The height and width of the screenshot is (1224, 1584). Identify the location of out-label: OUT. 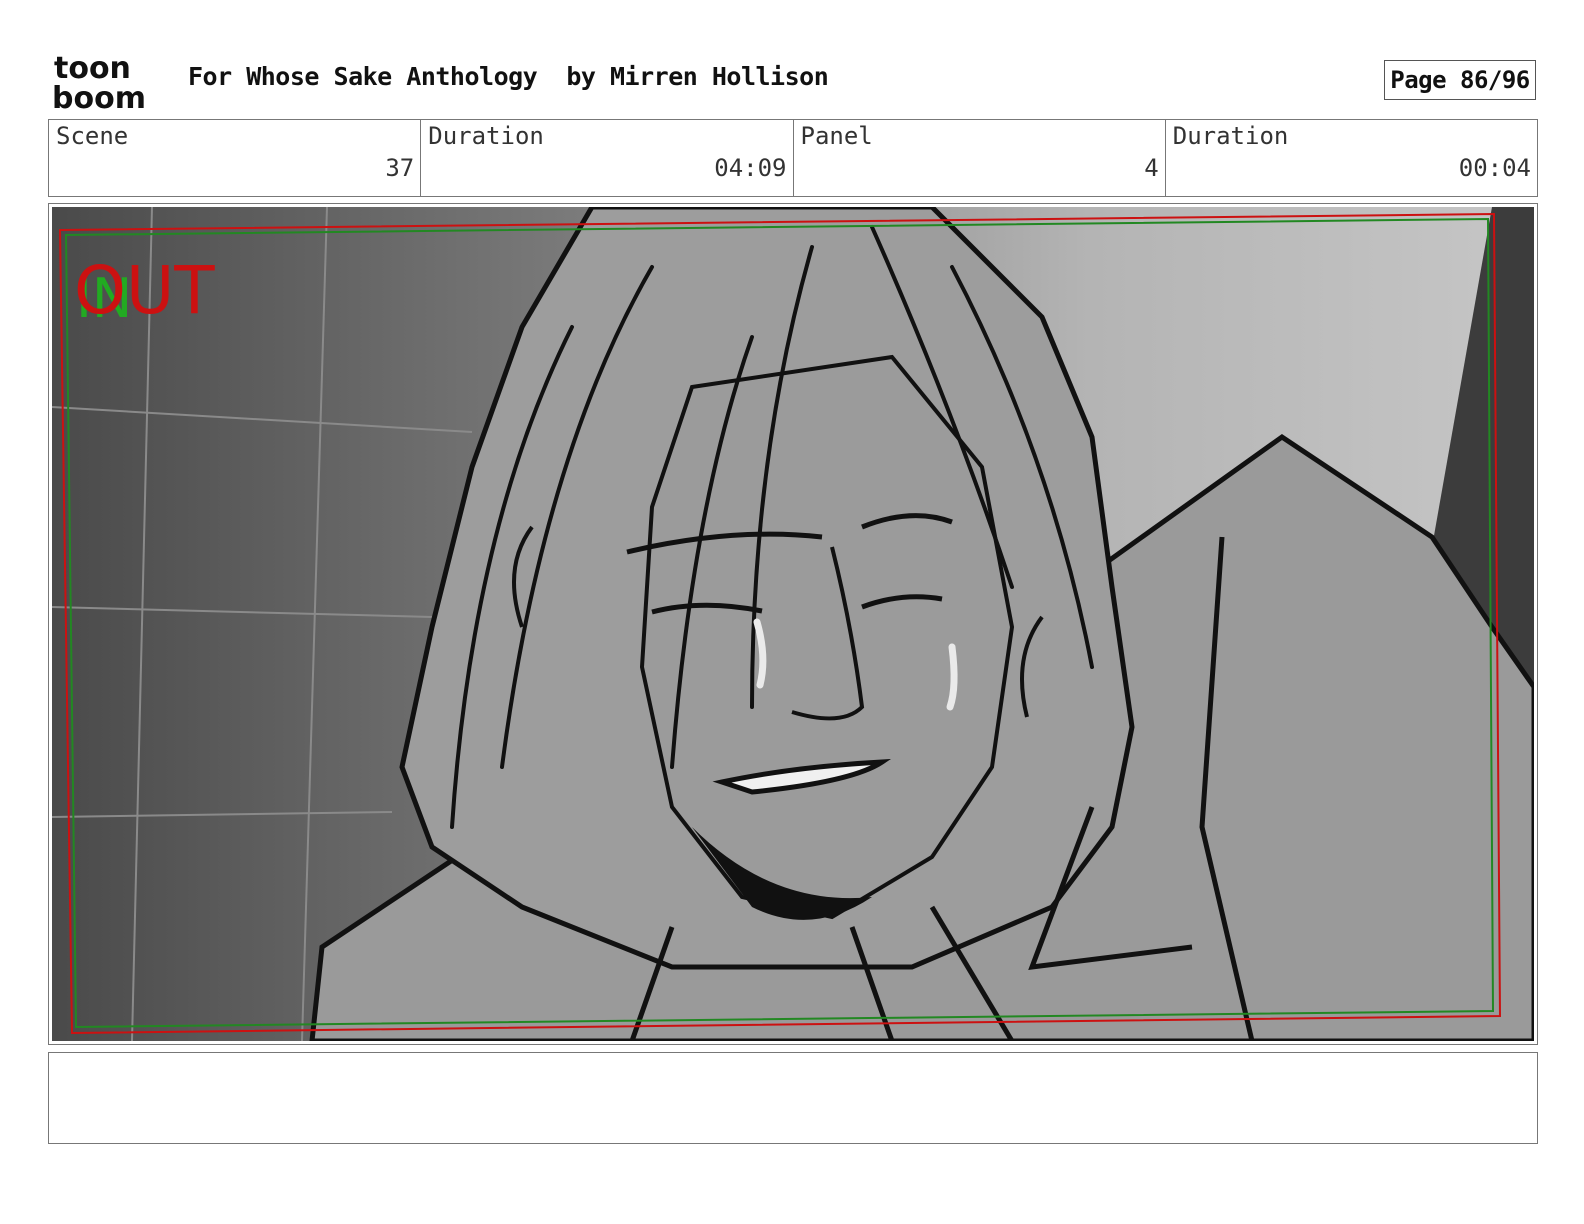
(144, 290).